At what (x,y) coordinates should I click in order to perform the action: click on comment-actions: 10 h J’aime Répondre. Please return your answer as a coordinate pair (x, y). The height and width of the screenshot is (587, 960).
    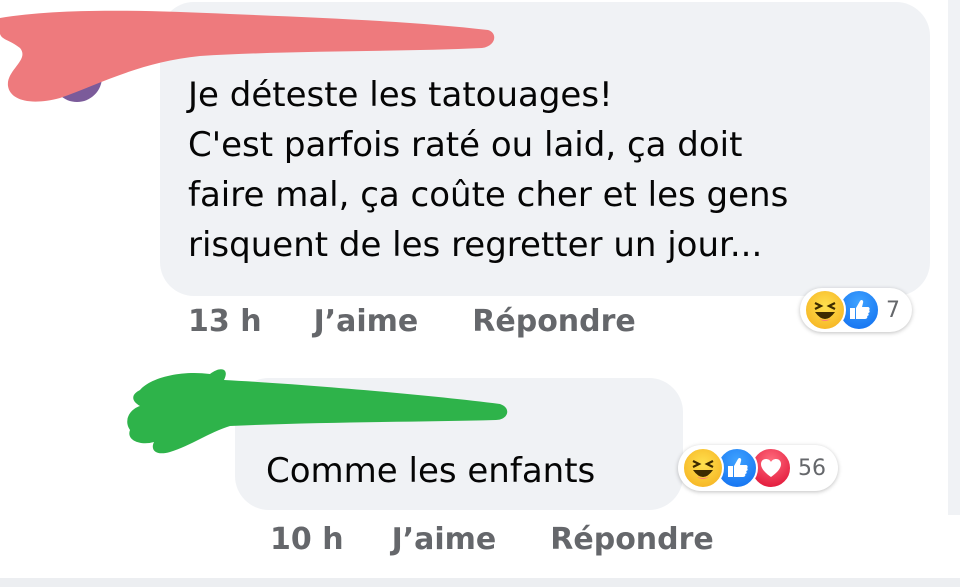
    Looking at the image, I should click on (492, 539).